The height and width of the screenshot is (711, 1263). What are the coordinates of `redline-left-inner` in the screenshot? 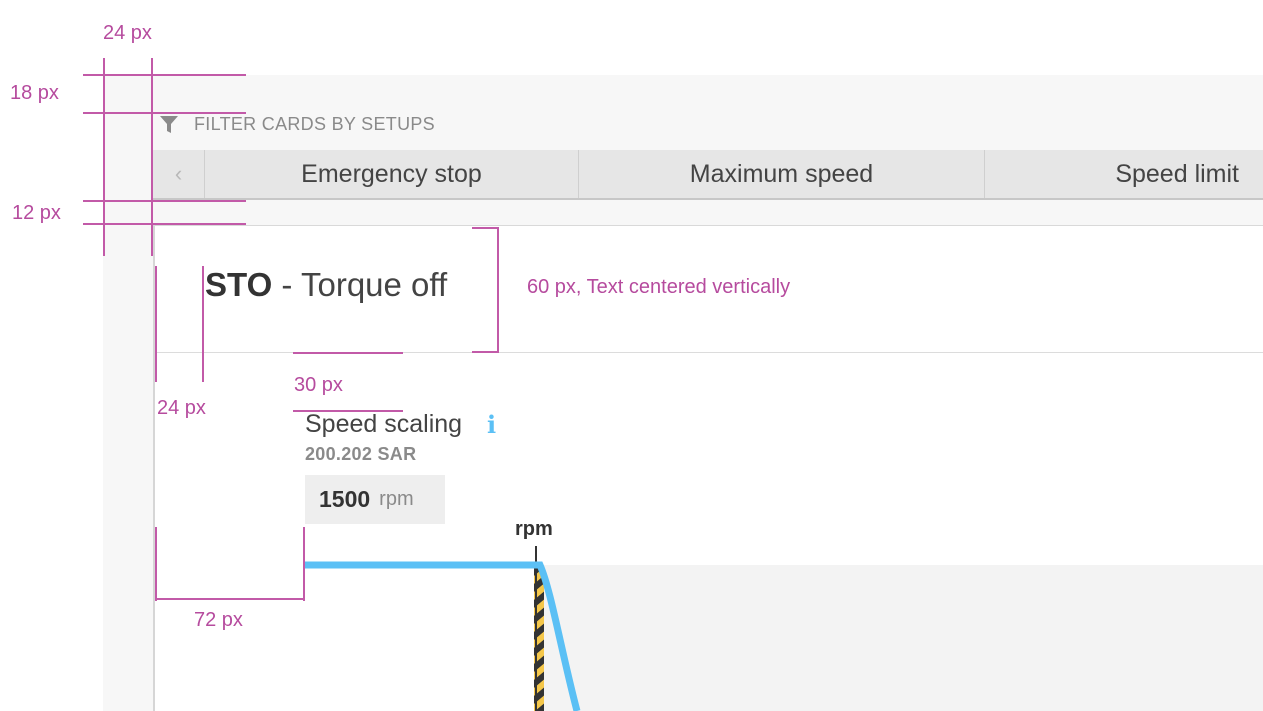 It's located at (152, 157).